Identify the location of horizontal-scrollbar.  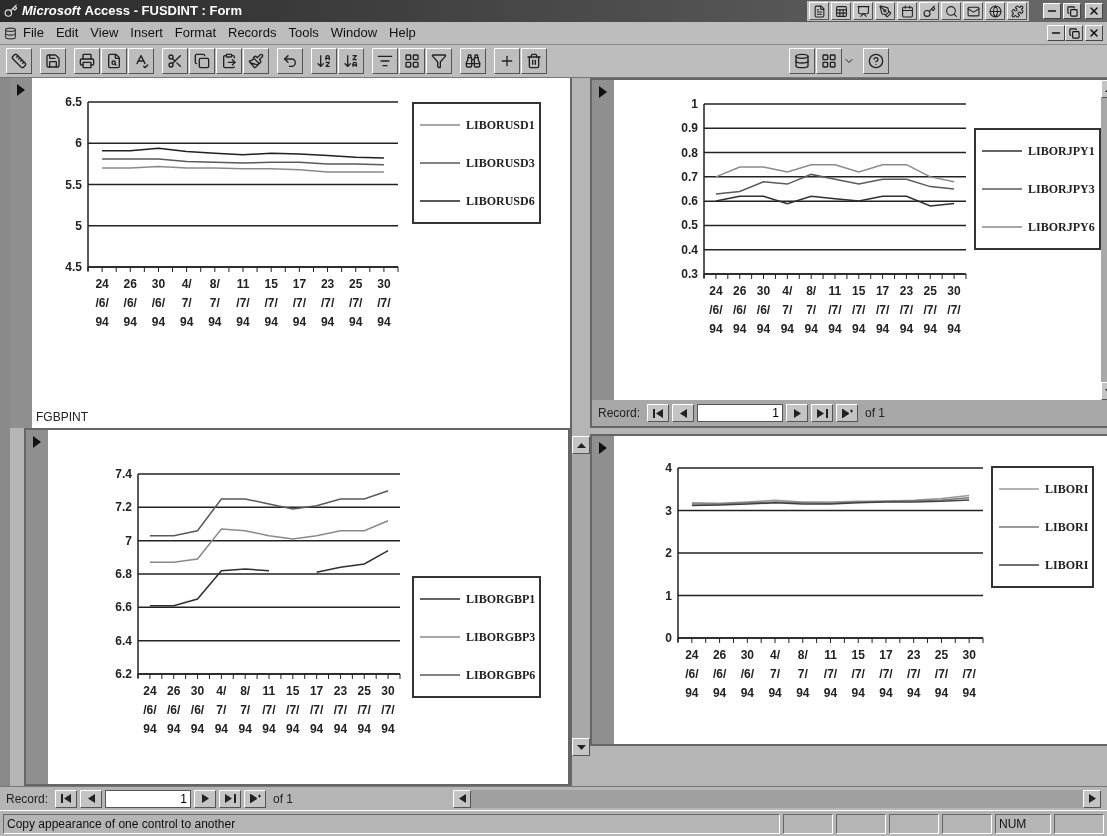
(777, 798).